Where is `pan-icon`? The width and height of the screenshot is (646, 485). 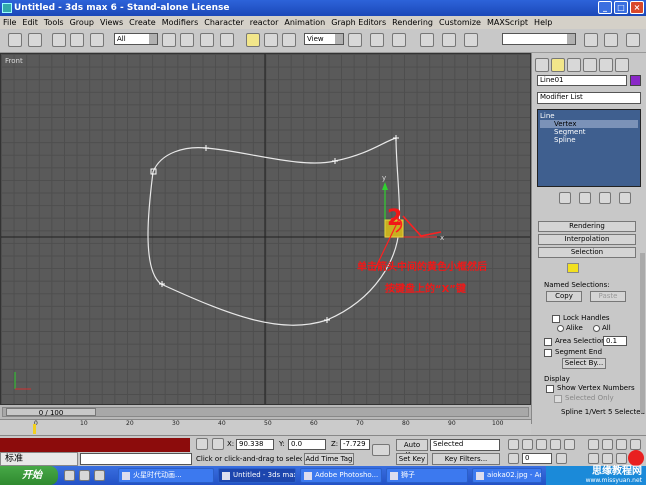
pan-icon is located at coordinates (607, 458).